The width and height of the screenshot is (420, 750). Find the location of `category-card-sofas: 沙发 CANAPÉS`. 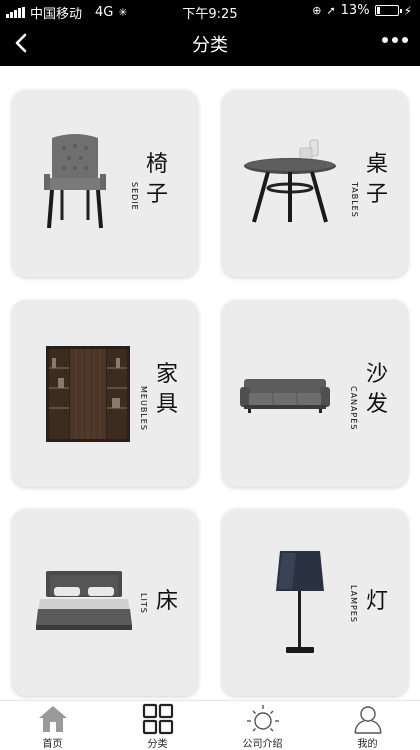

category-card-sofas: 沙发 CANAPÉS is located at coordinates (315, 393).